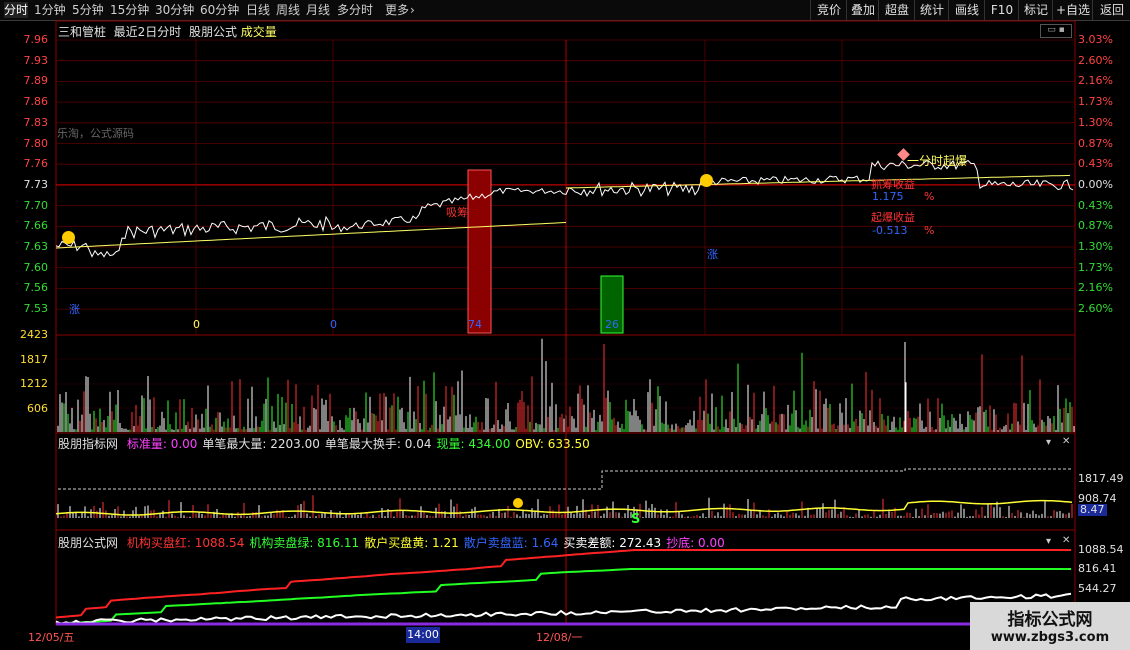  Describe the element at coordinates (1095, 60) in the screenshot. I see `pct-tick-1: 2.60%` at that location.